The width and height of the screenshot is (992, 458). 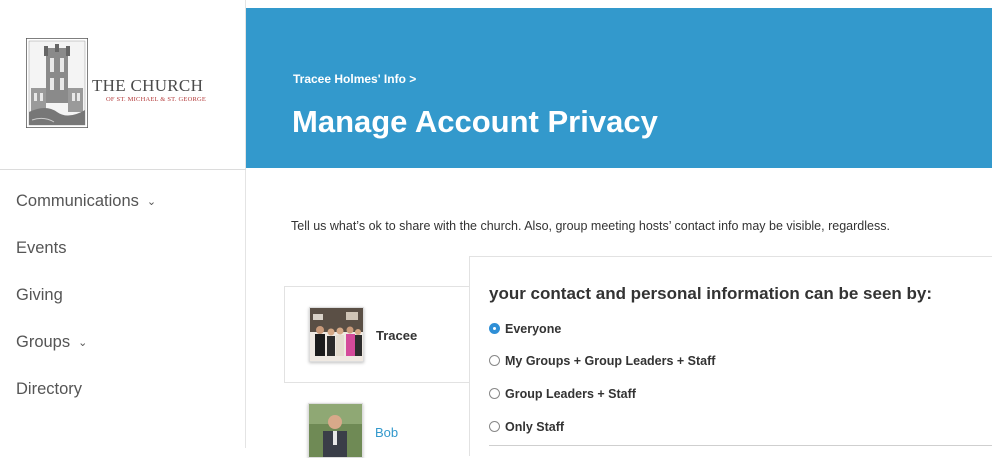 What do you see at coordinates (354, 79) in the screenshot?
I see `breadcrumb: Tracee Holmes' Info >` at bounding box center [354, 79].